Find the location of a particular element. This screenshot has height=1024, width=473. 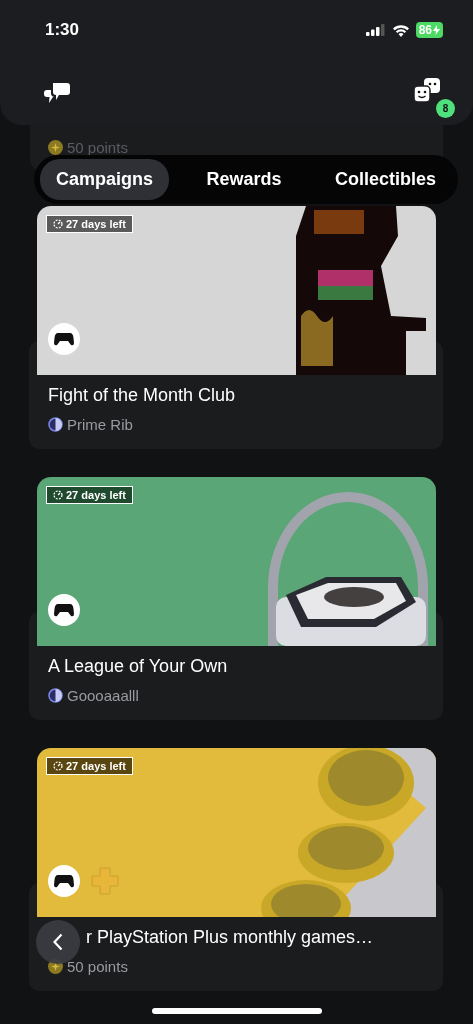

plus-logo-icon is located at coordinates (105, 881).